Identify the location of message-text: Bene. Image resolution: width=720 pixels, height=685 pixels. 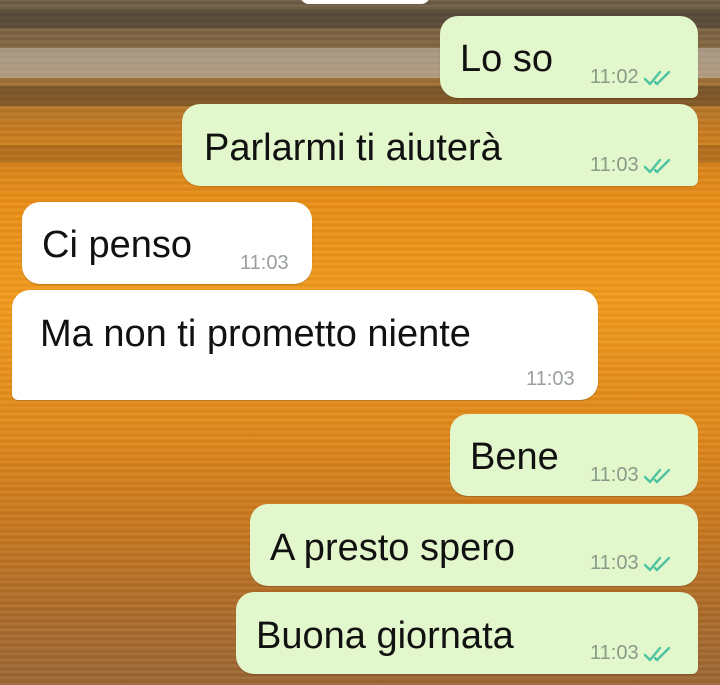
(514, 457).